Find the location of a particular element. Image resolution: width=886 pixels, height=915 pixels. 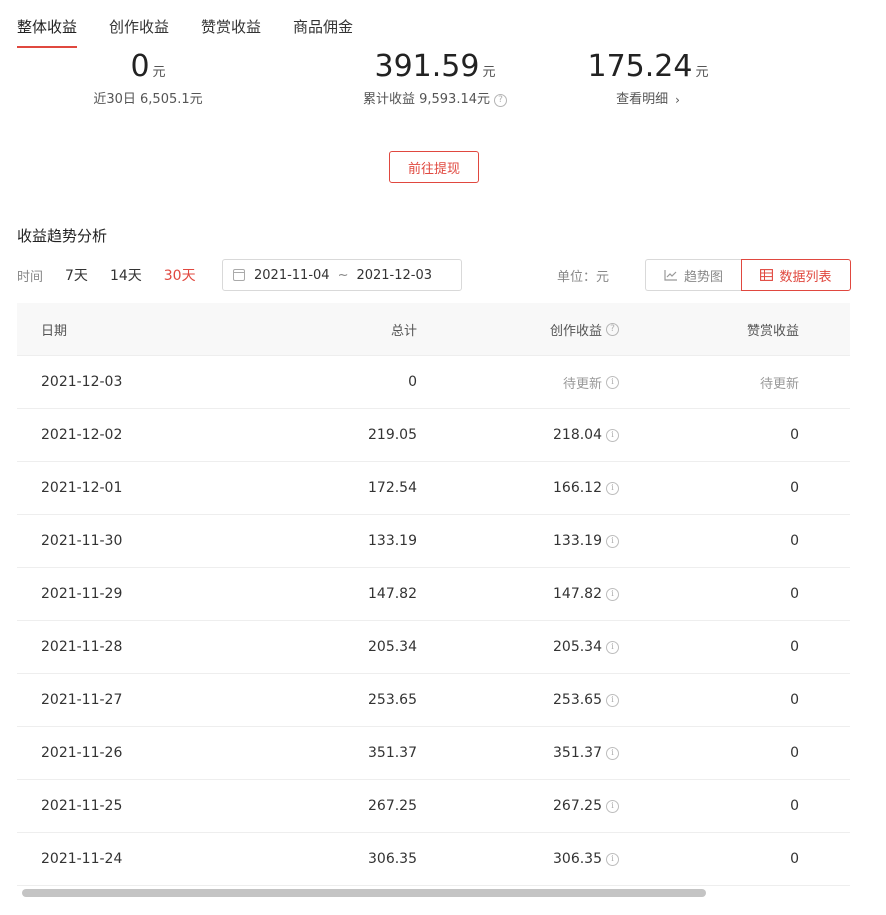

cell-creation: 待更新 i is located at coordinates (591, 382).